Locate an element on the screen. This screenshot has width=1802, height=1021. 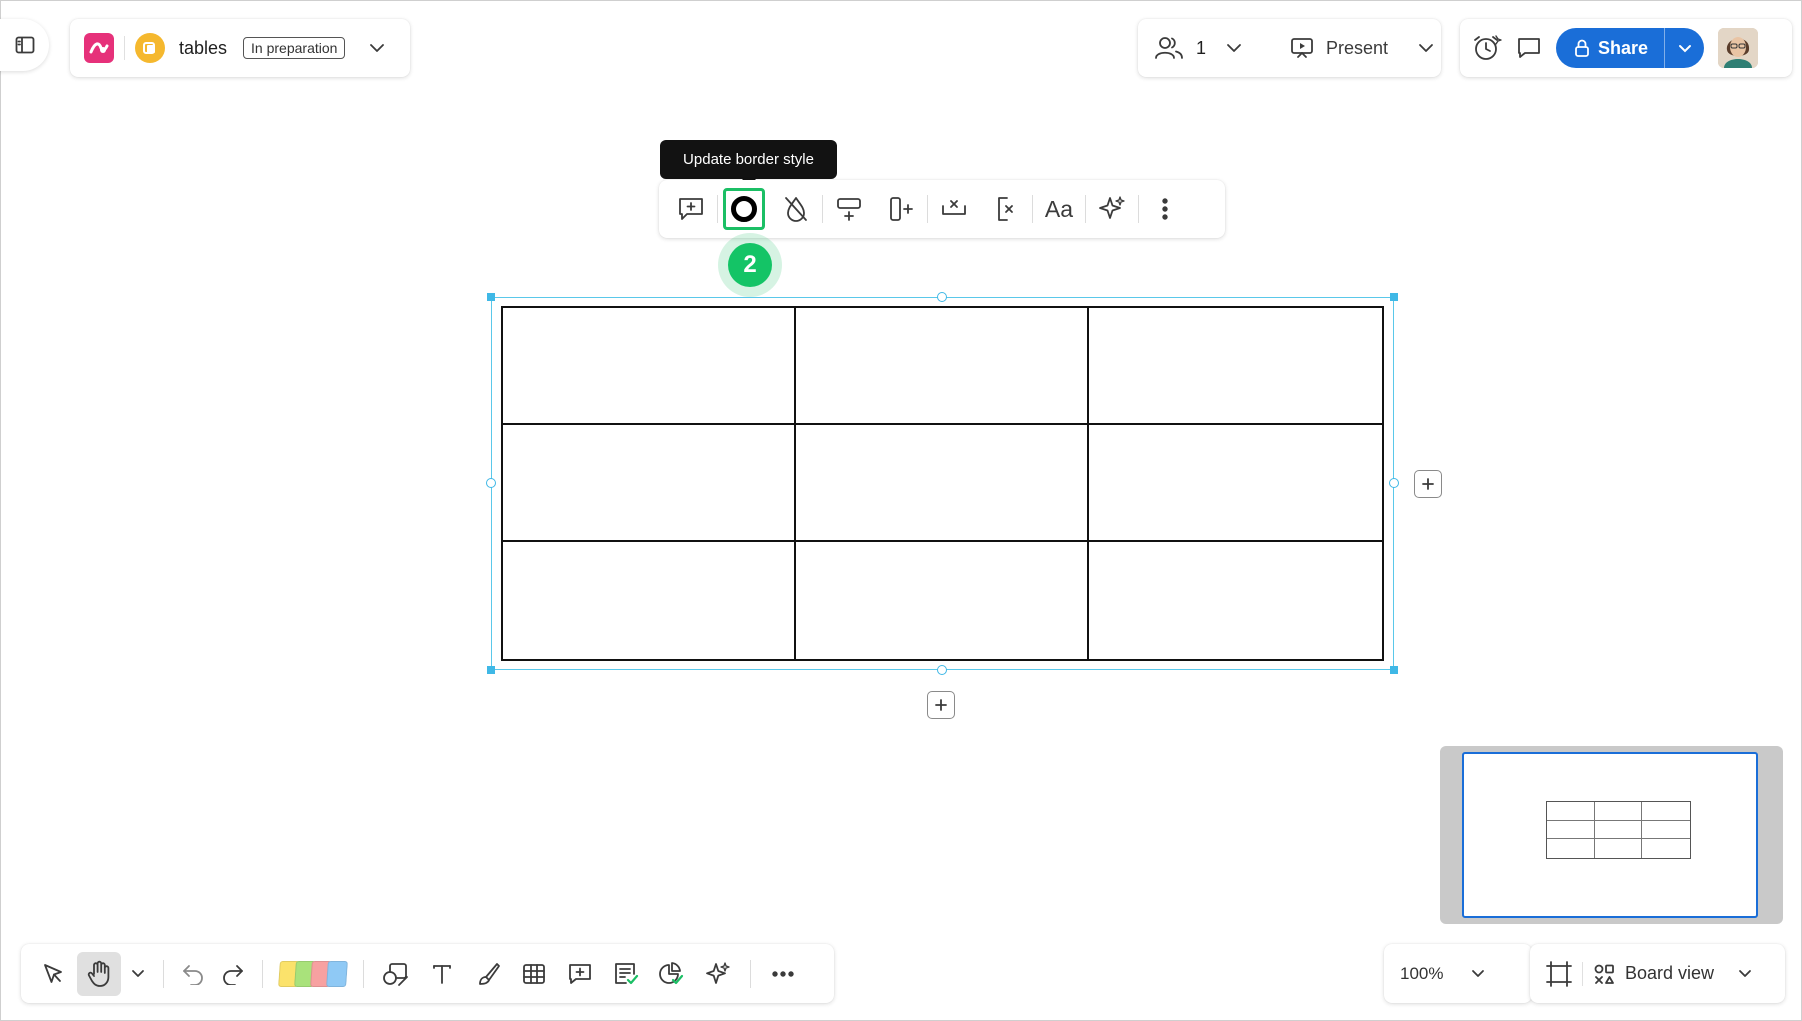
fill-color-button is located at coordinates (796, 209).